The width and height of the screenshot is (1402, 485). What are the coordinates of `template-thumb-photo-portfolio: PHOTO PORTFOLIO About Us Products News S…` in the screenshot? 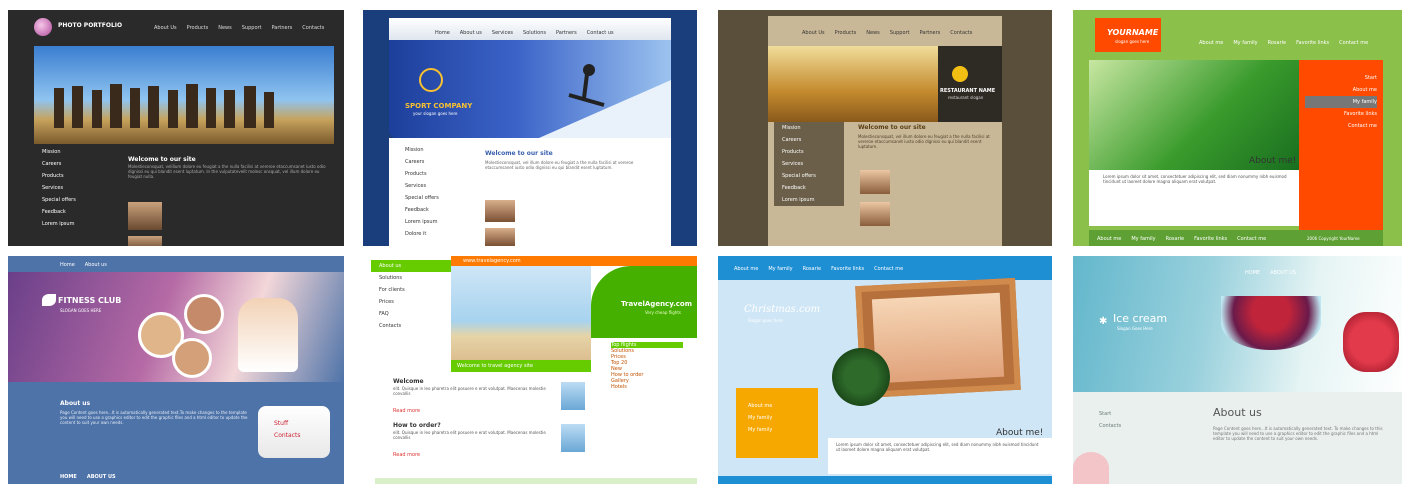 It's located at (176, 128).